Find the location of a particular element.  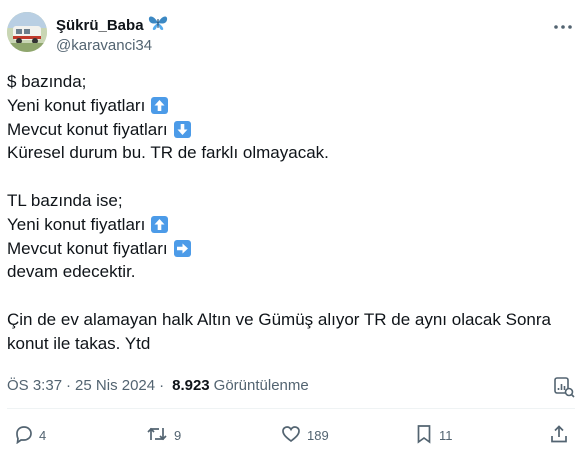

avatar is located at coordinates (27, 32).